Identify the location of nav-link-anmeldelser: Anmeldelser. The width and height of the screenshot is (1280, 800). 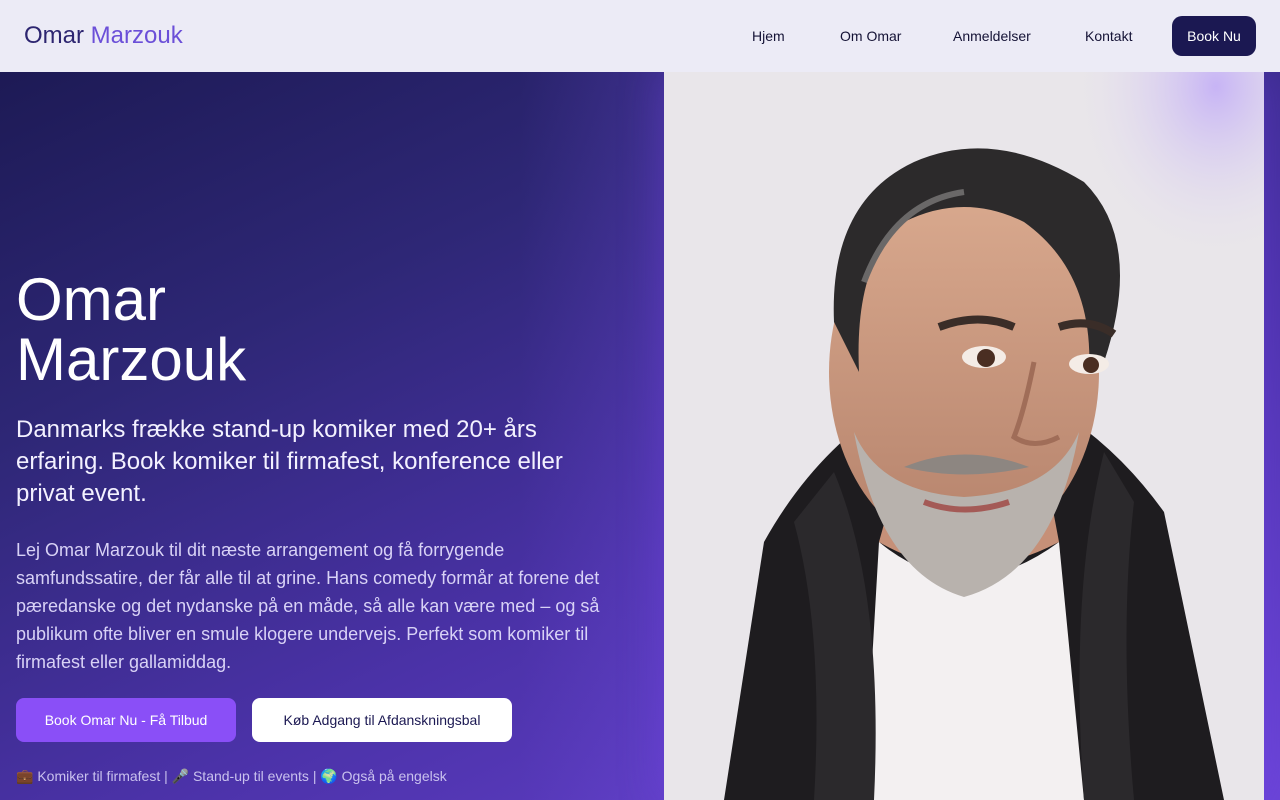
(992, 36).